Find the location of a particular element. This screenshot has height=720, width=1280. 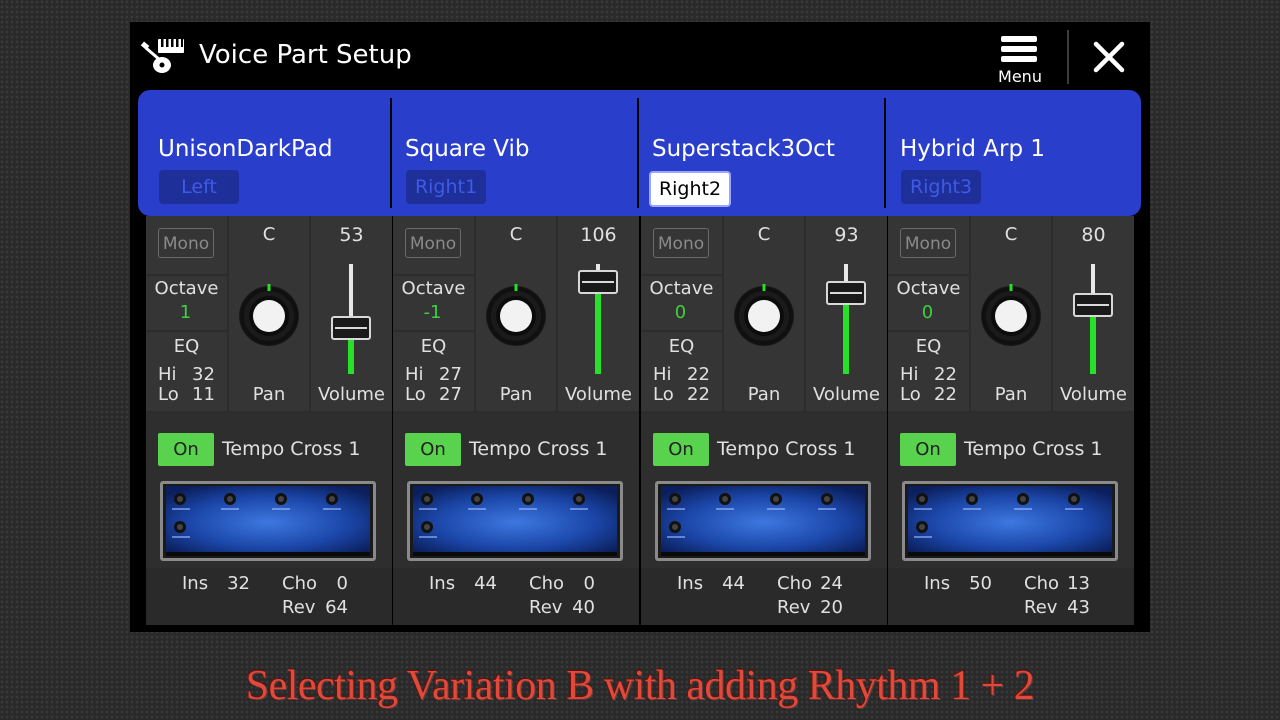

volume-cell: 80 Volume is located at coordinates (1093, 313).